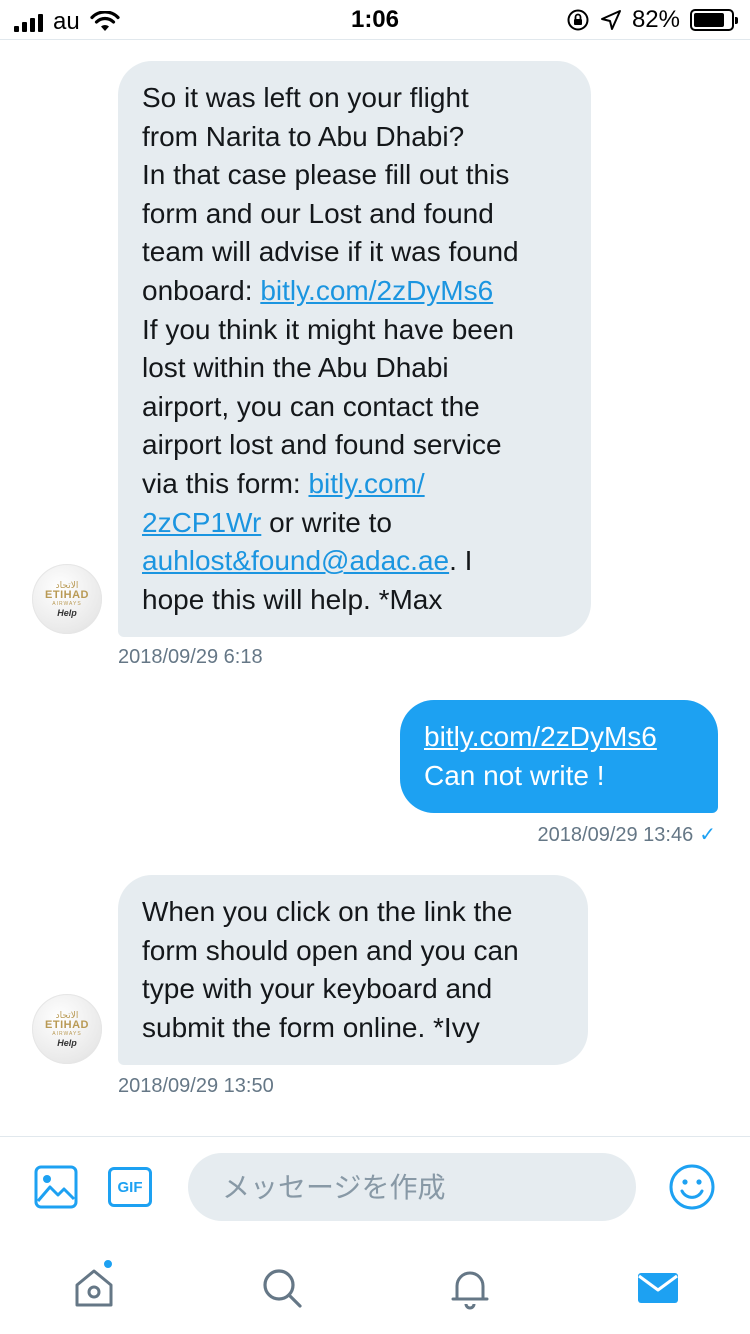 Image resolution: width=750 pixels, height=1334 pixels. I want to click on tab-search, so click(282, 1288).